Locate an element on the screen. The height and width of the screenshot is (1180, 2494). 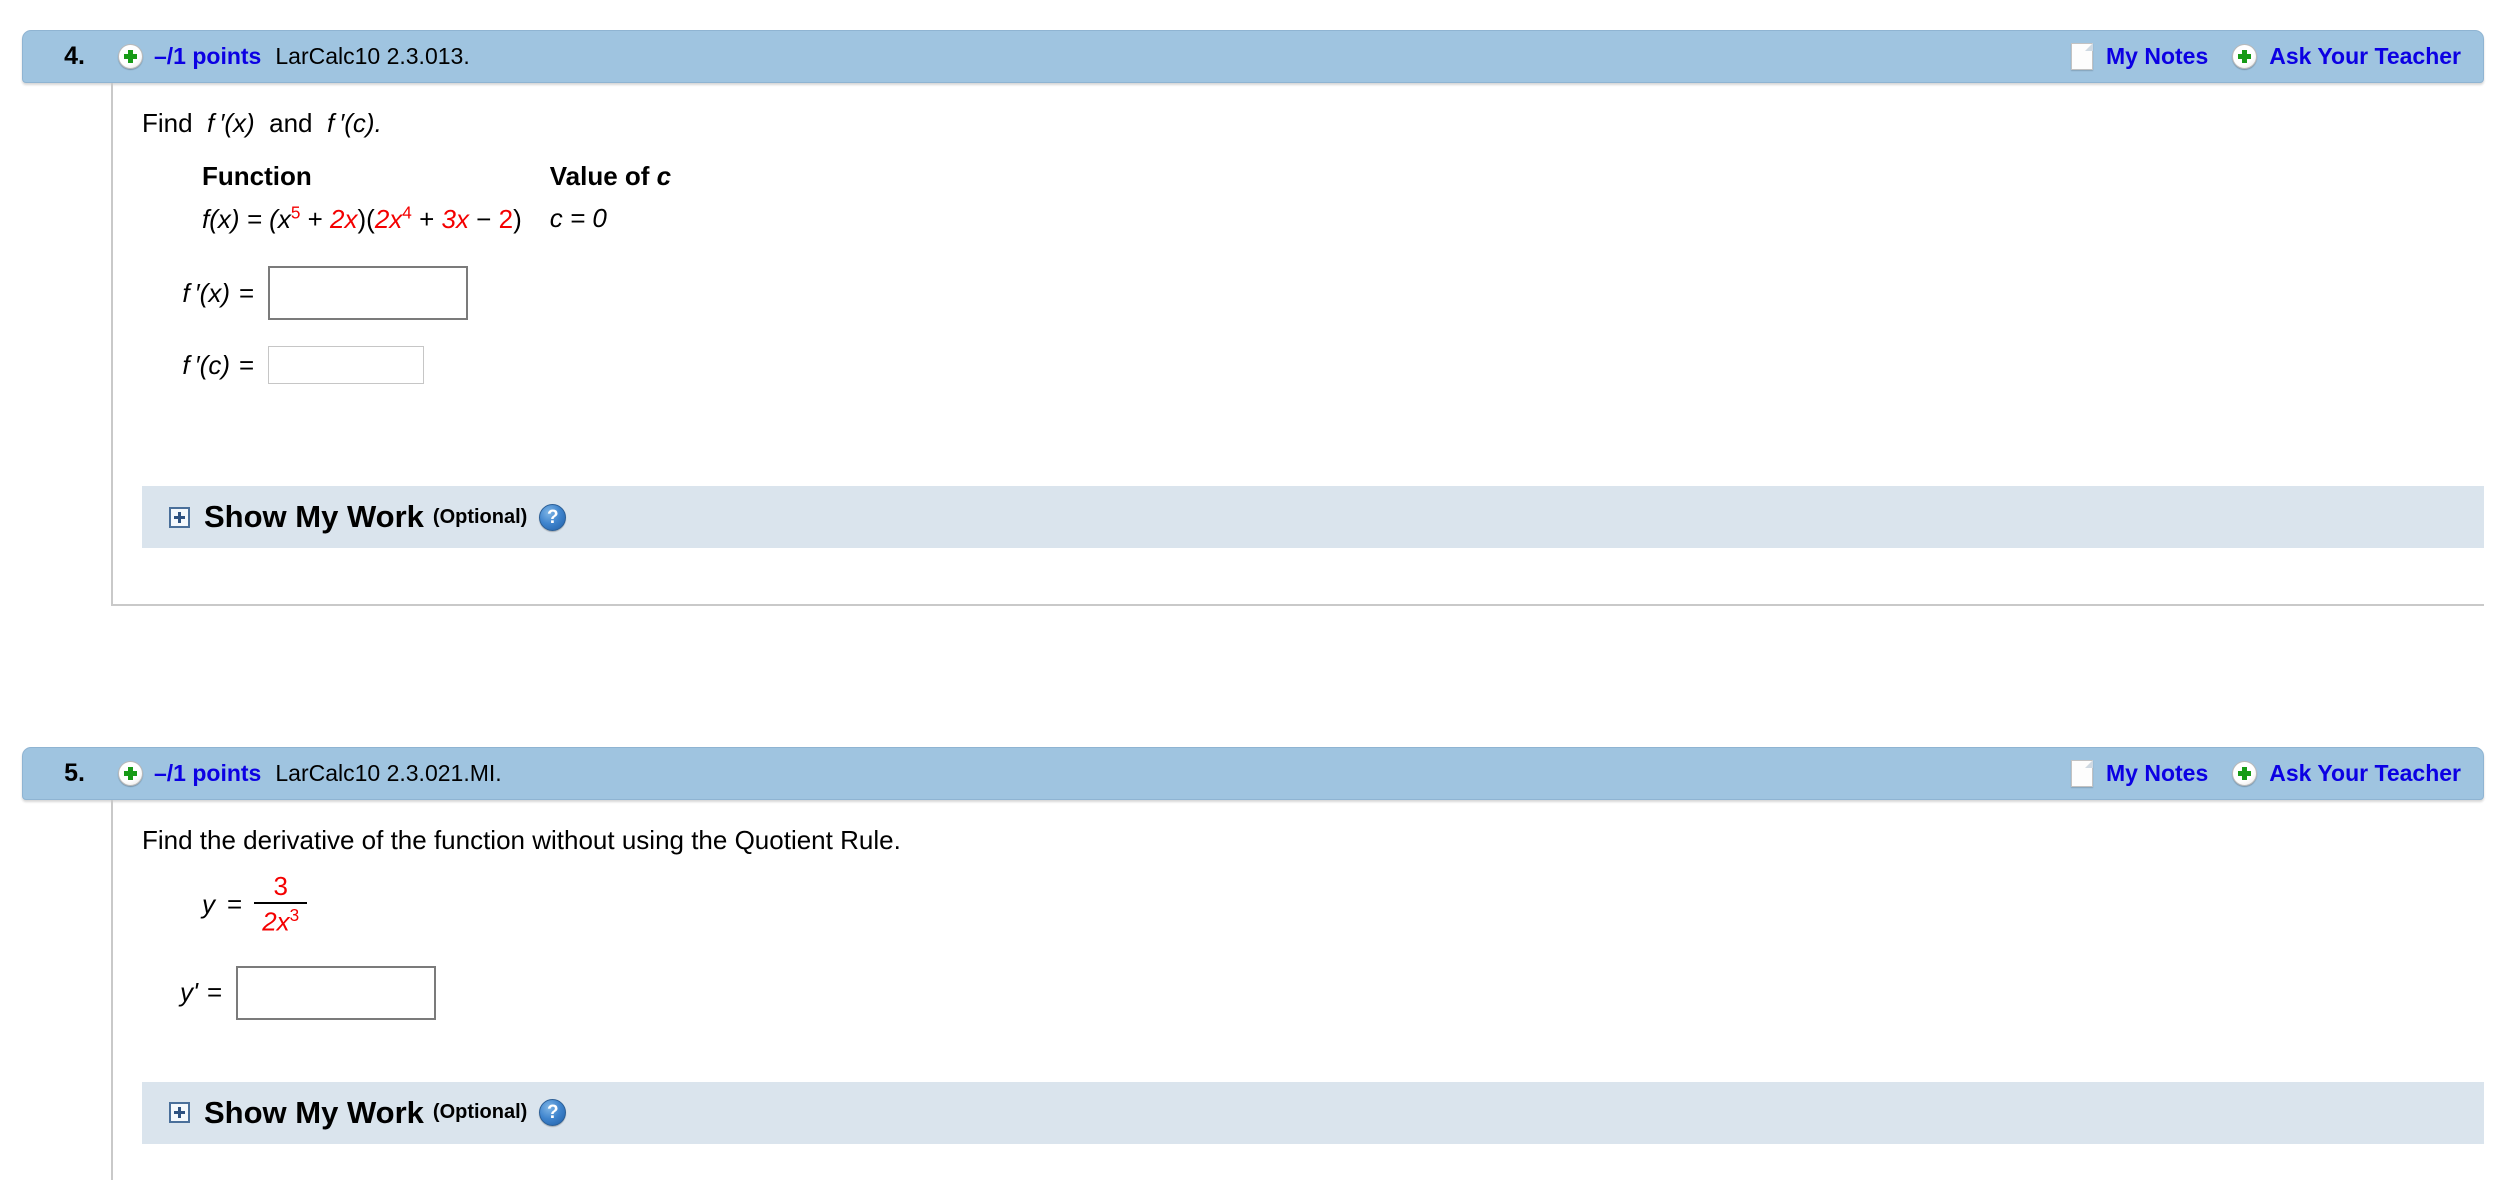
fx-close: ) is located at coordinates (517, 219).